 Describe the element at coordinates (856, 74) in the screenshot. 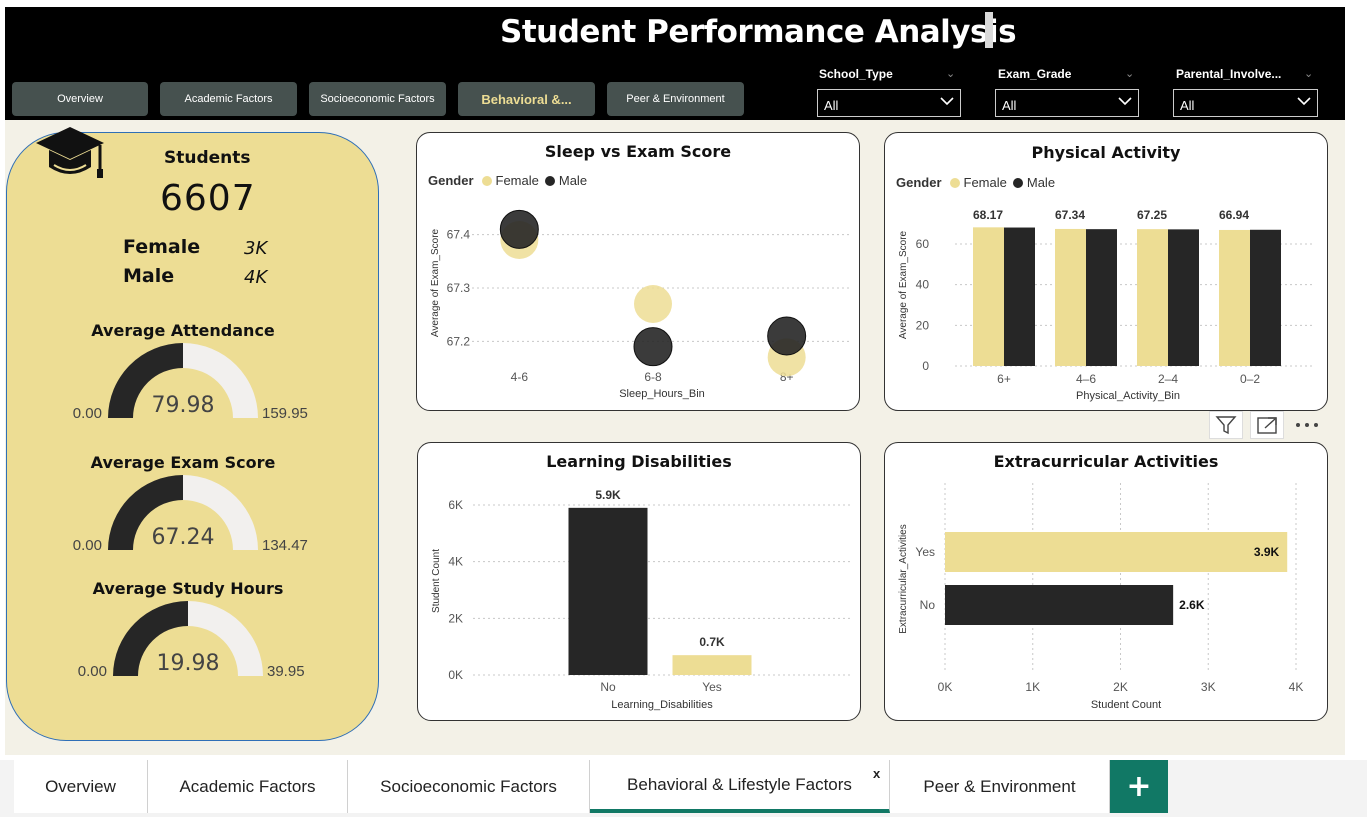

I see `slicer-school-type-label: School_Type` at that location.